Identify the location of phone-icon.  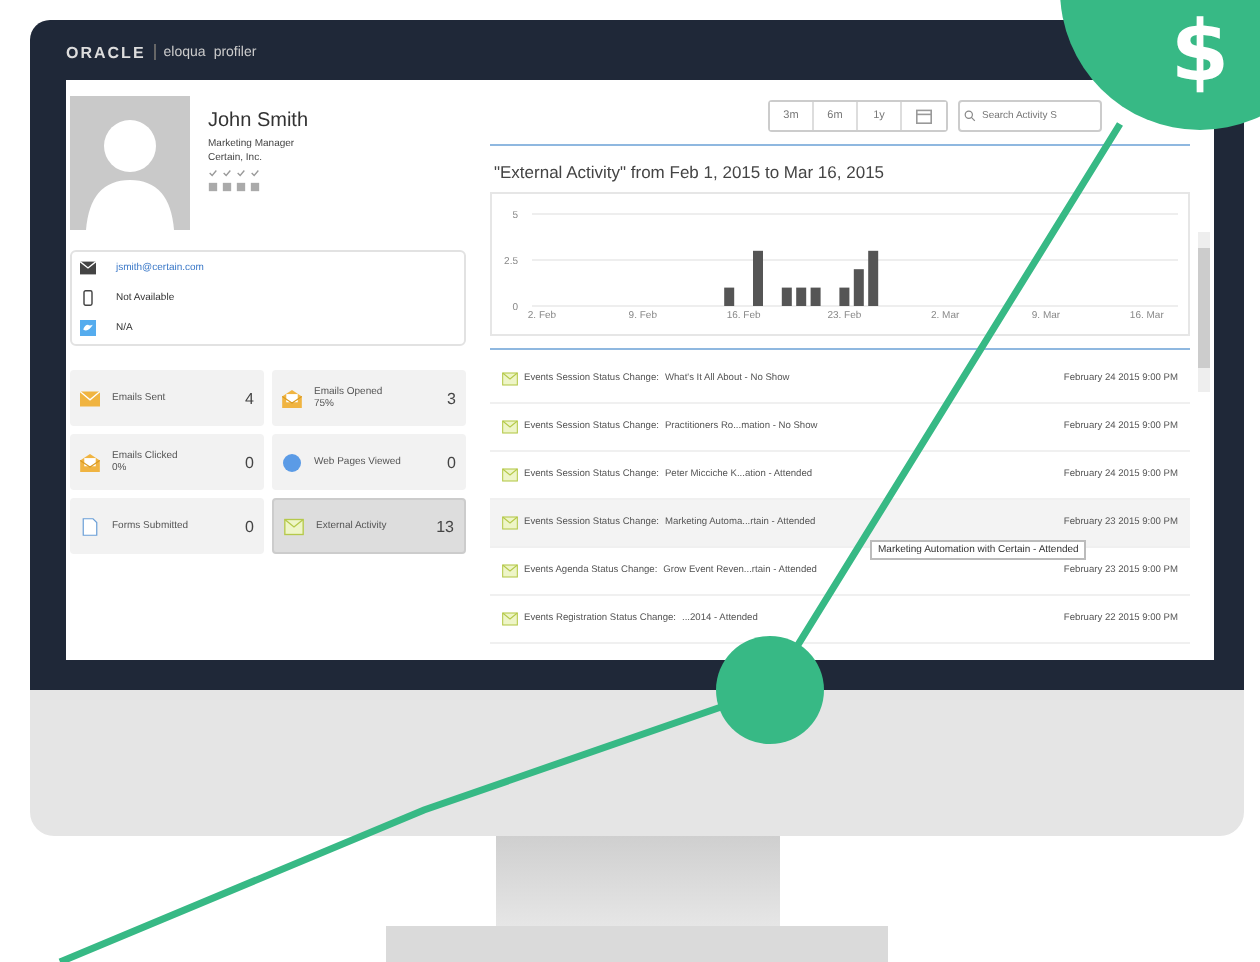
(88, 298).